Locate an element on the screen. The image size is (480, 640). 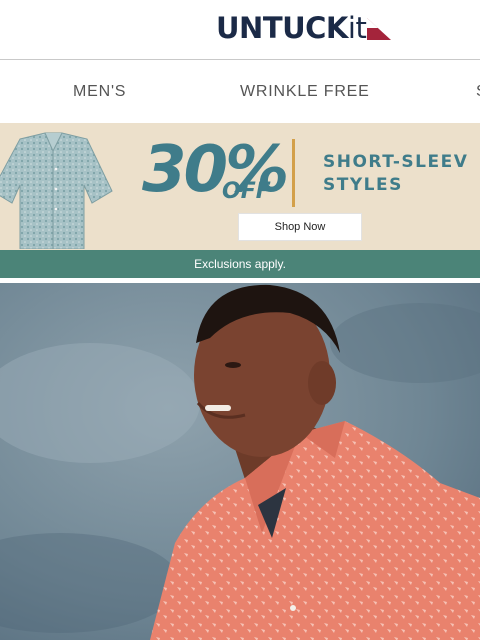
shop-now-button: Shop Now is located at coordinates (300, 227).